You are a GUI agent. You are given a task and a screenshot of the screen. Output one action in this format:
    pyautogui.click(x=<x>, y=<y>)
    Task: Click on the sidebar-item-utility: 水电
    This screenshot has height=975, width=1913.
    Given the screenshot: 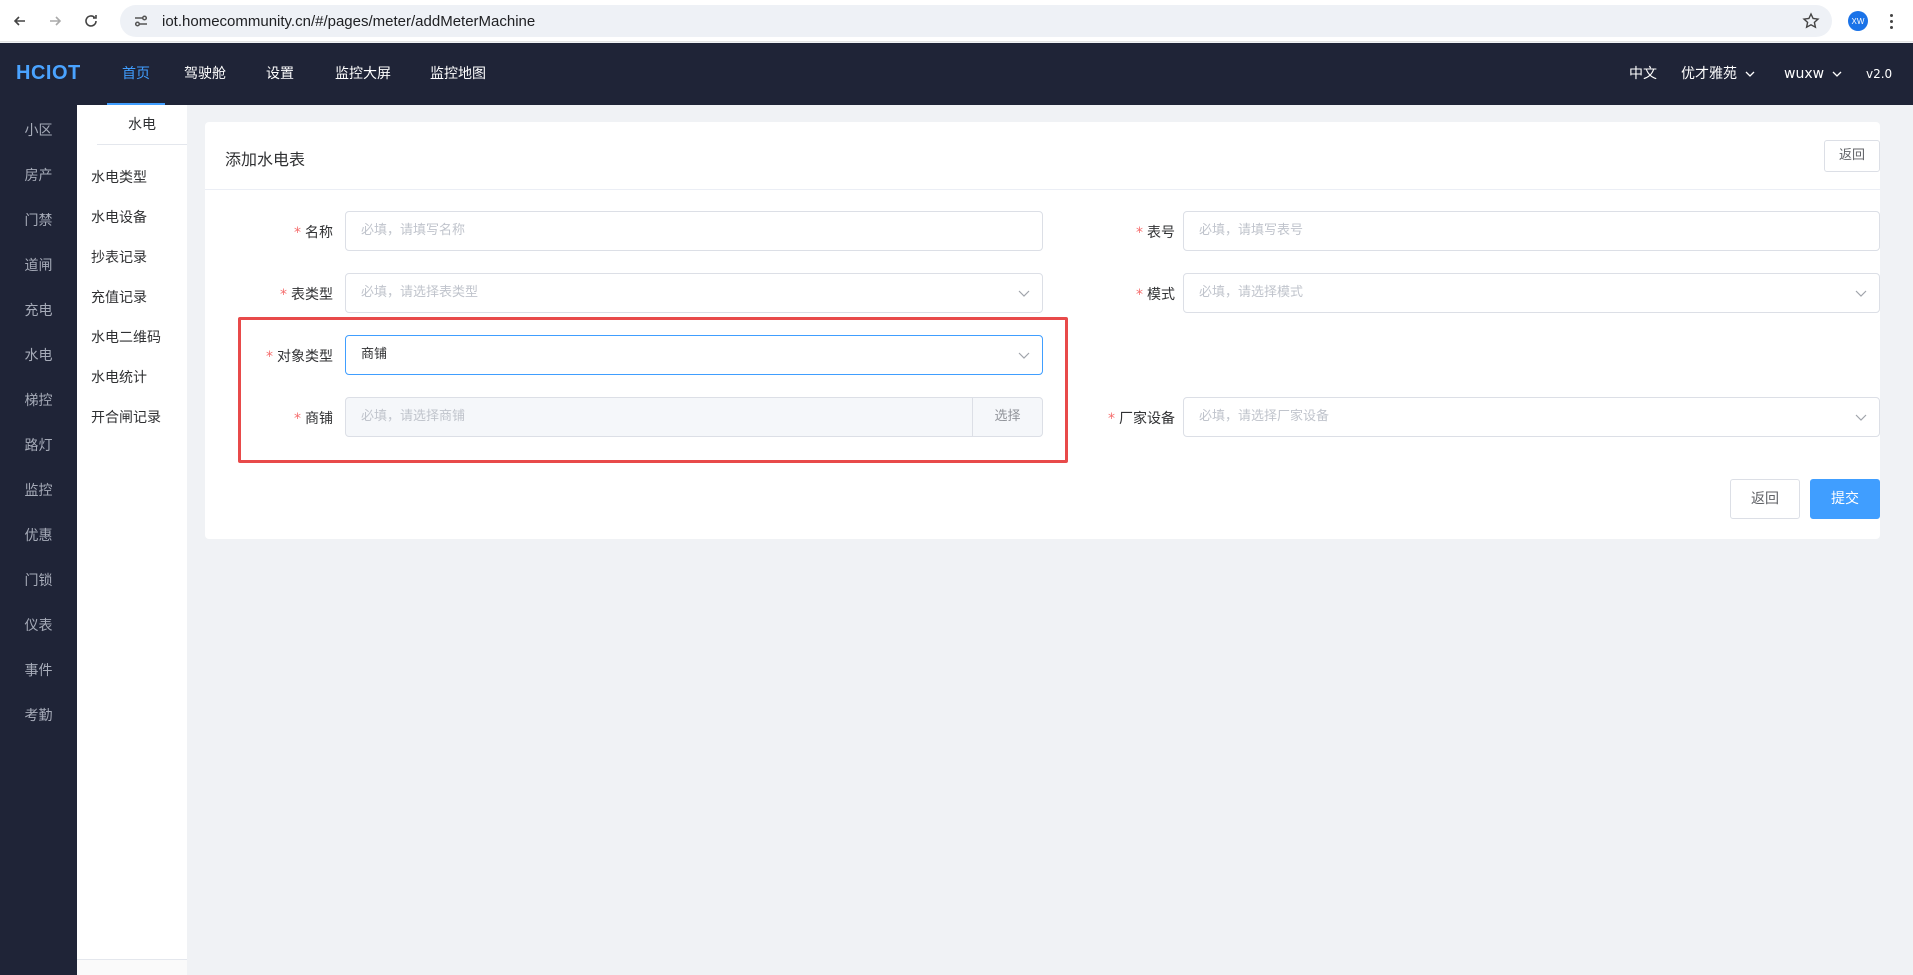 What is the action you would take?
    pyautogui.click(x=38, y=355)
    